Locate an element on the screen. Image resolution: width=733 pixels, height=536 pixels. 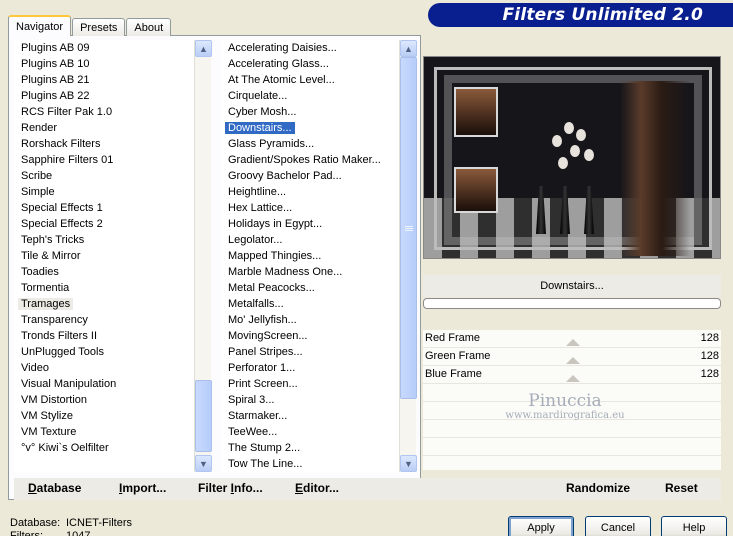
category-list-item: Rorshack Filters is located at coordinates (104, 144).